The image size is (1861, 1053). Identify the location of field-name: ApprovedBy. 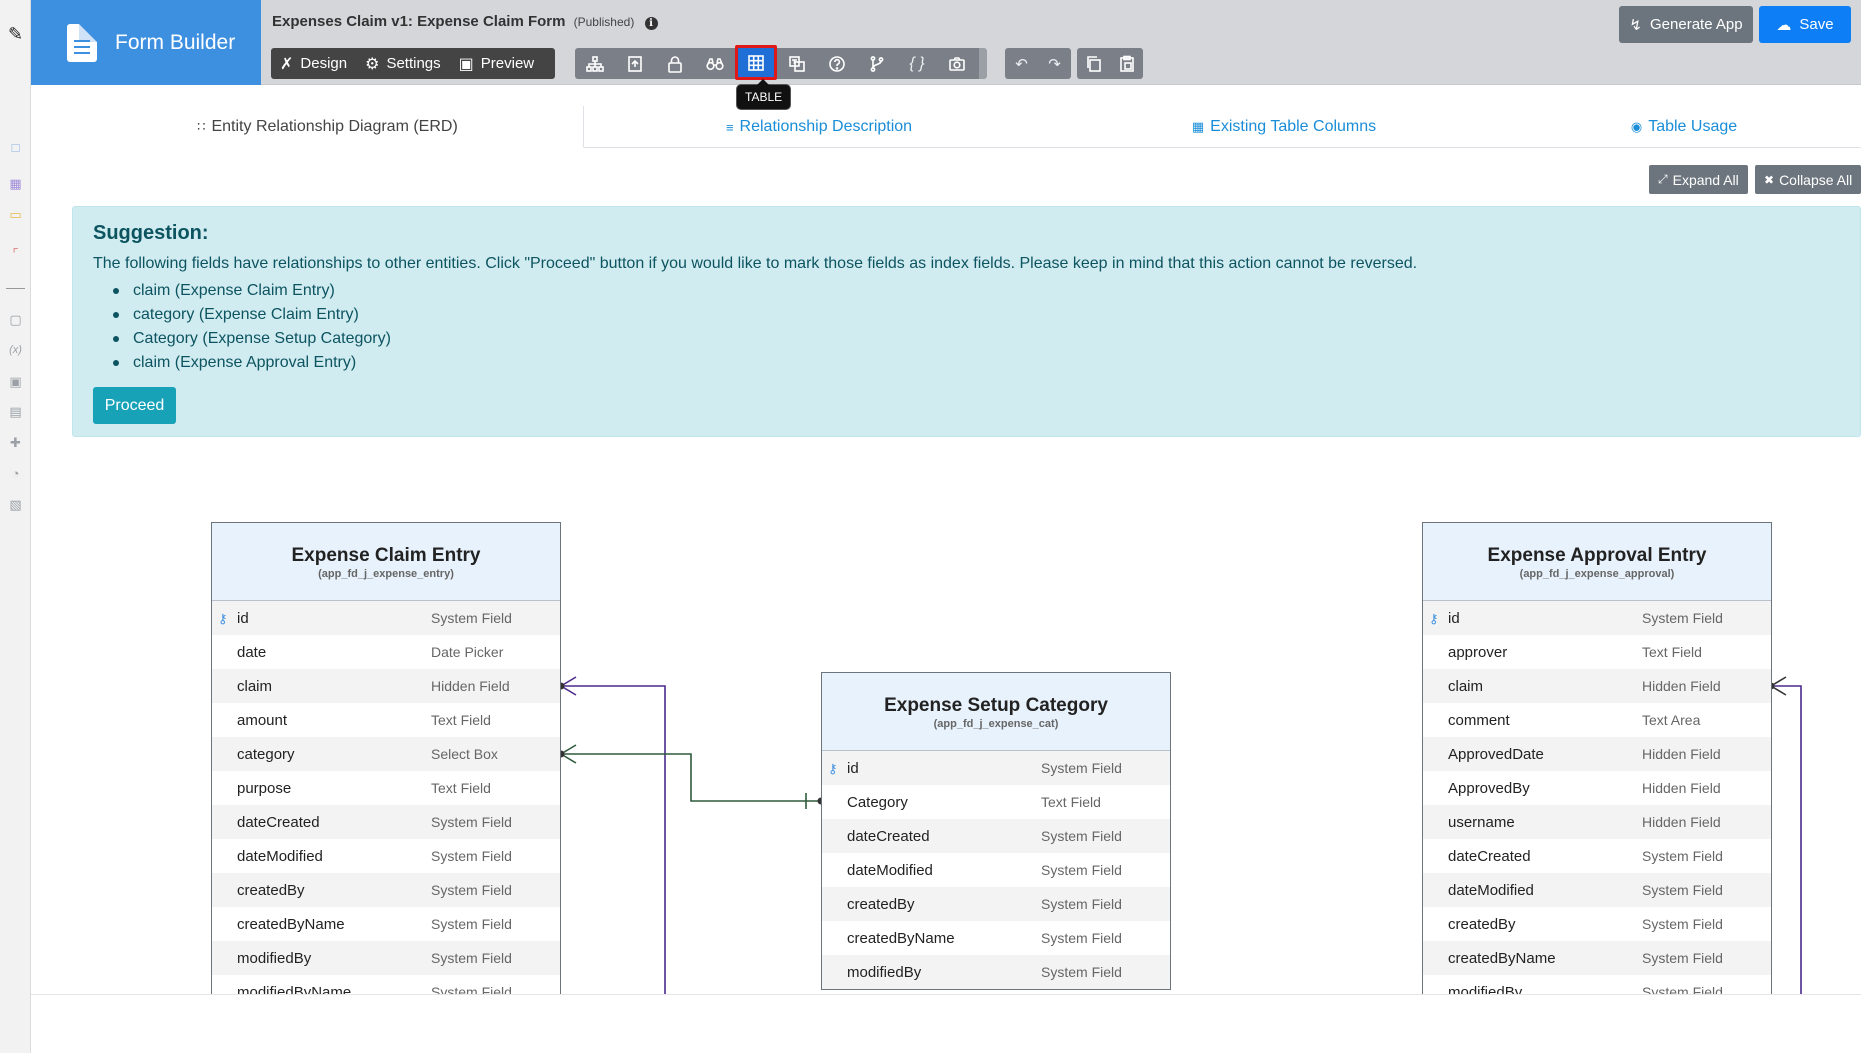
(1489, 788).